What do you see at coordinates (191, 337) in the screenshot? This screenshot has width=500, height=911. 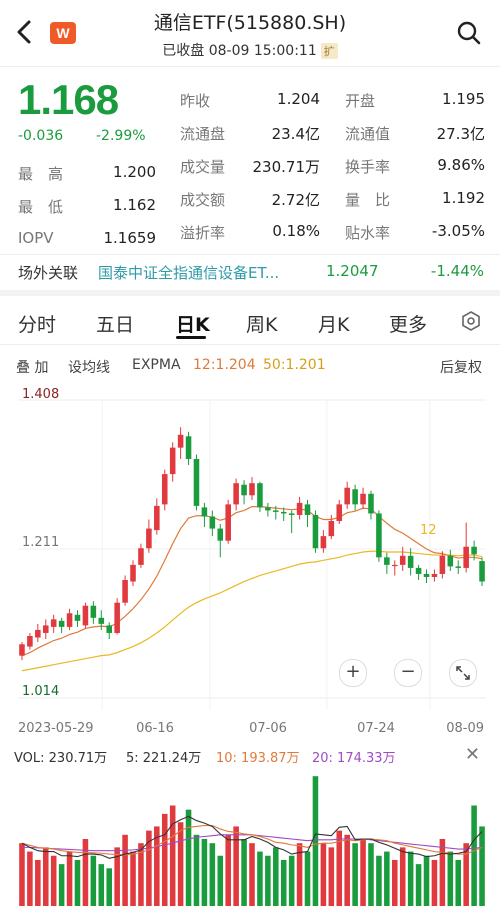 I see `active-tab-indicator` at bounding box center [191, 337].